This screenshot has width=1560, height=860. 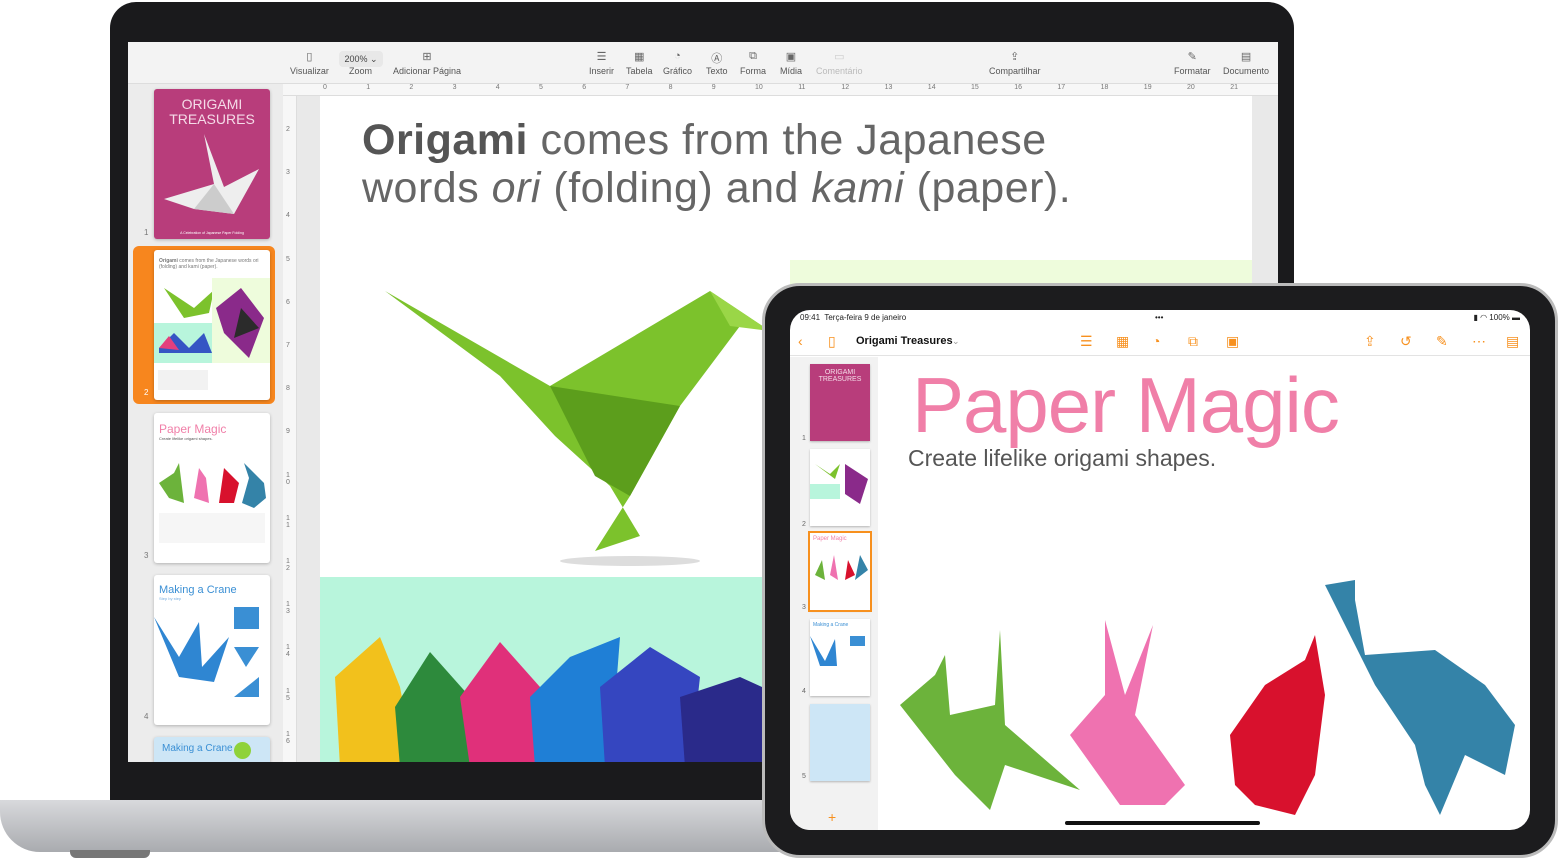 What do you see at coordinates (288, 565) in the screenshot?
I see `ruler-tick-label: 1 2` at bounding box center [288, 565].